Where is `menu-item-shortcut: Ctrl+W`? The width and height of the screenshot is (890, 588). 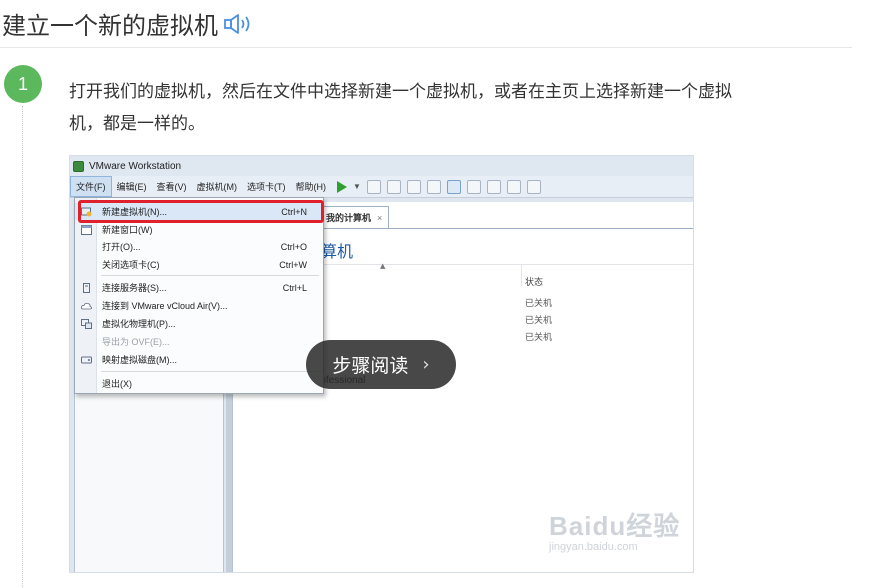 menu-item-shortcut: Ctrl+W is located at coordinates (293, 264).